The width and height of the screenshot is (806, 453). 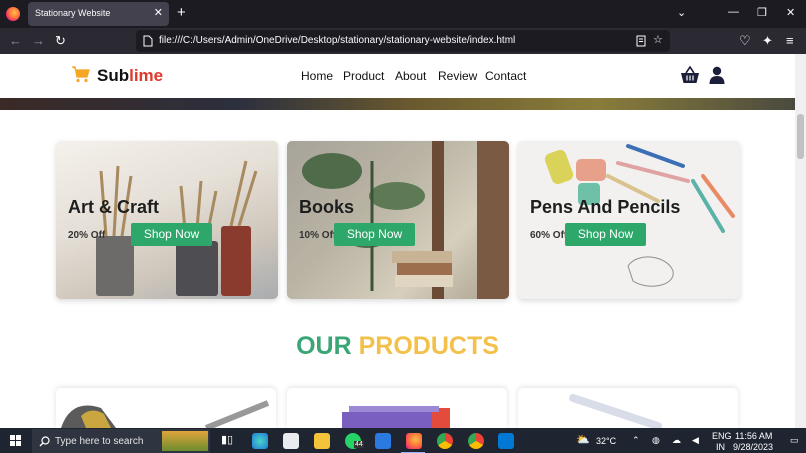 What do you see at coordinates (605, 207) in the screenshot?
I see `category-title: Pens And Pencils` at bounding box center [605, 207].